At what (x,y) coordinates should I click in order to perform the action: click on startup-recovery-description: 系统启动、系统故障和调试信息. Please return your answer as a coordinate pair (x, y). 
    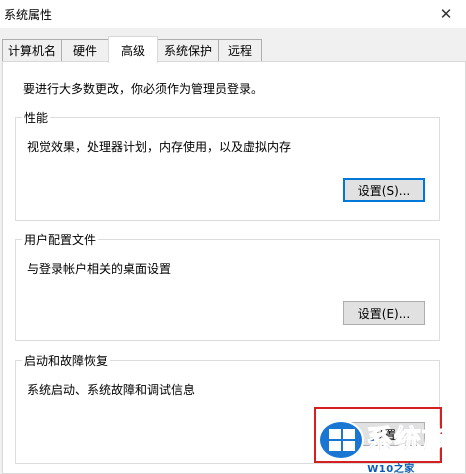
    Looking at the image, I should click on (111, 390).